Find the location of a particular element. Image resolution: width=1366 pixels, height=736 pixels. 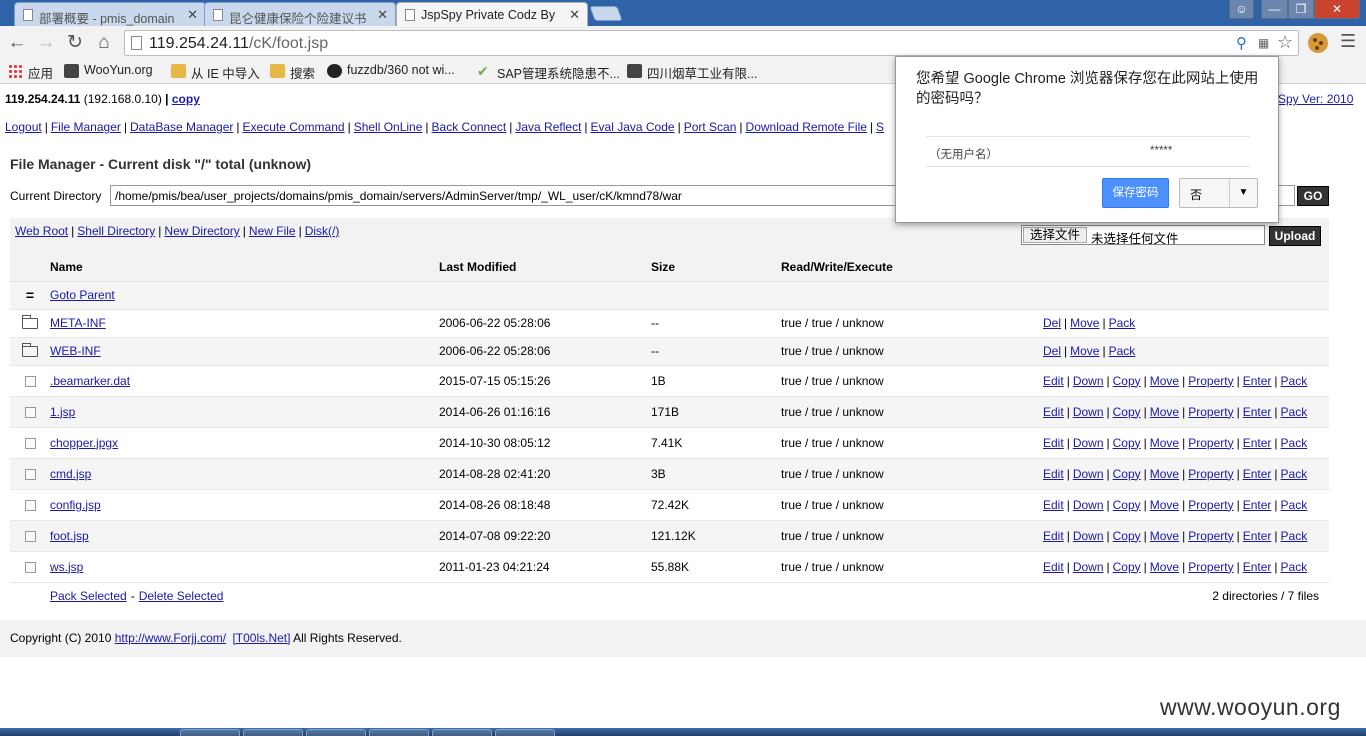

go-button: GO is located at coordinates (1313, 196).